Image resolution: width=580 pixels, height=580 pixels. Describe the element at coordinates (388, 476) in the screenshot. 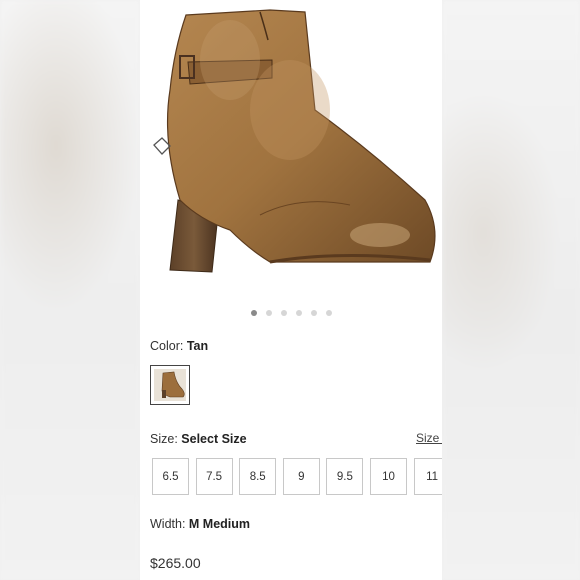

I see `size-option-button: 10` at that location.